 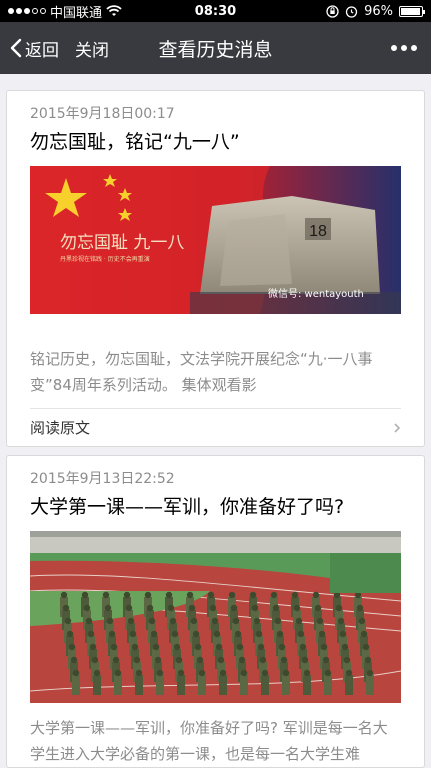 I want to click on chevron-left-icon, so click(x=16, y=48).